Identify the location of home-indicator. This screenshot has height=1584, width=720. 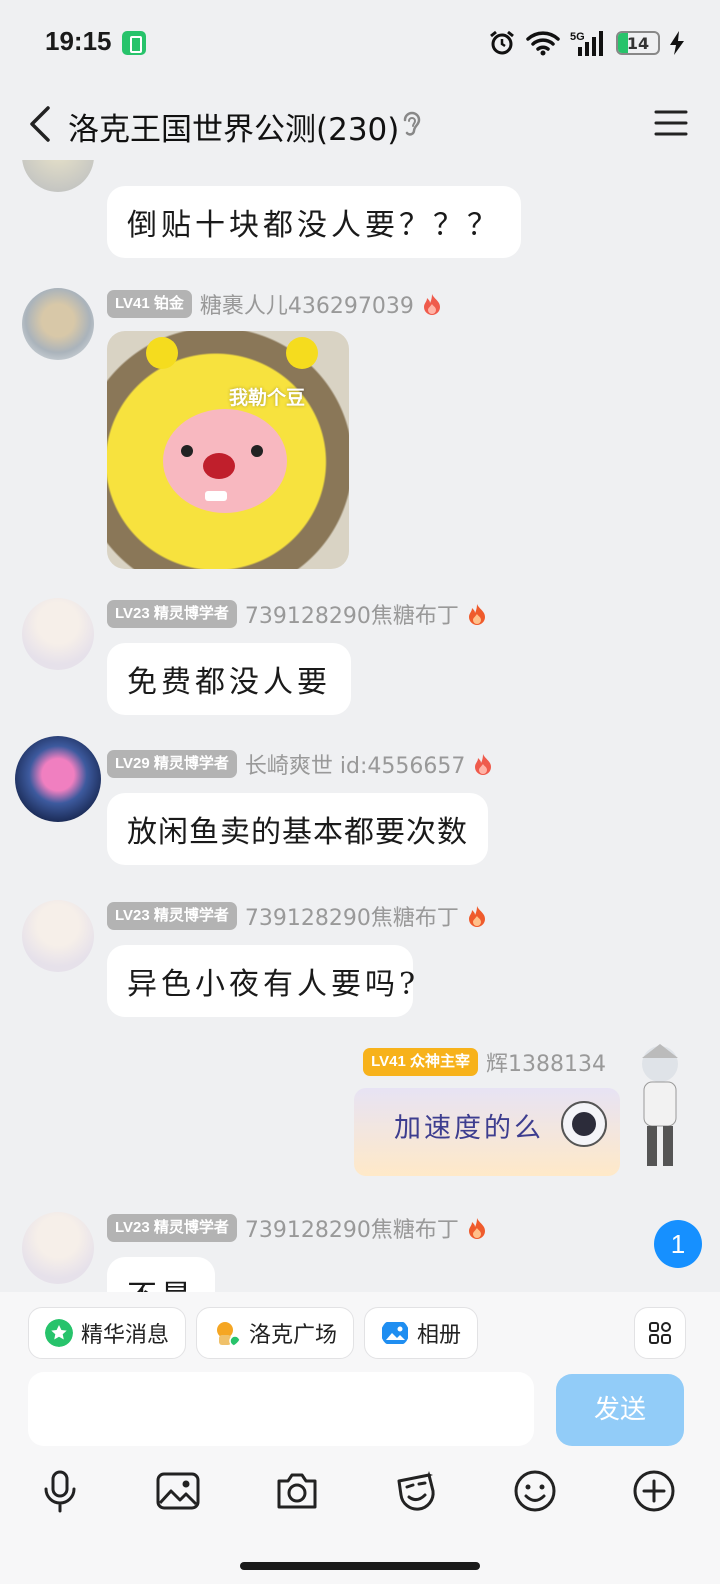
(360, 1566).